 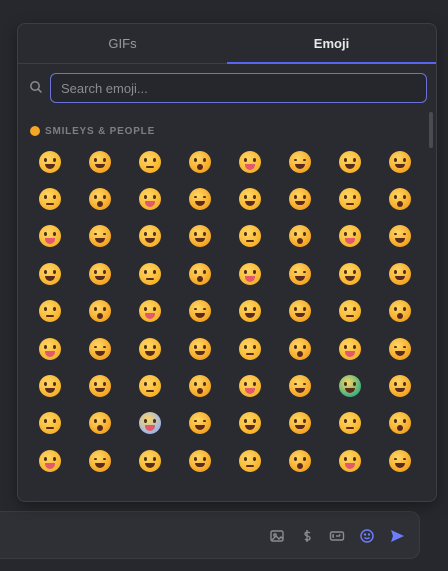 I want to click on knocked-out-icon, so click(x=250, y=423).